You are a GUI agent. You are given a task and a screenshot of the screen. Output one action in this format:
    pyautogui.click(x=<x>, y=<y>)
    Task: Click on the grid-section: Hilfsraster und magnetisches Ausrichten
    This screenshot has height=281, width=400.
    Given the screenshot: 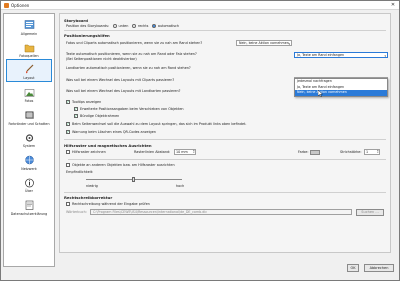 What is the action you would take?
    pyautogui.click(x=225, y=145)
    